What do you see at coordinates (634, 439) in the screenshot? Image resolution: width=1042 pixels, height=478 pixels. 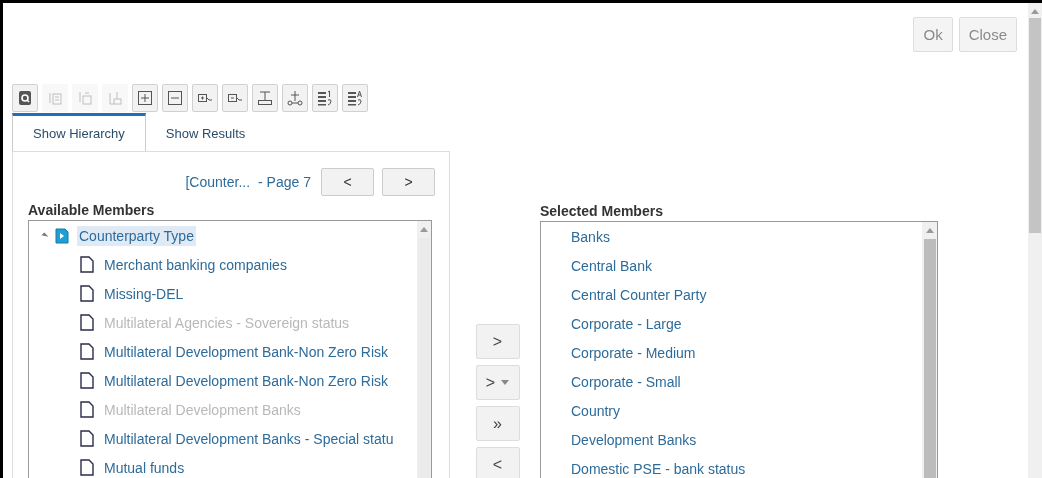 I see `list-item: Development Banks` at bounding box center [634, 439].